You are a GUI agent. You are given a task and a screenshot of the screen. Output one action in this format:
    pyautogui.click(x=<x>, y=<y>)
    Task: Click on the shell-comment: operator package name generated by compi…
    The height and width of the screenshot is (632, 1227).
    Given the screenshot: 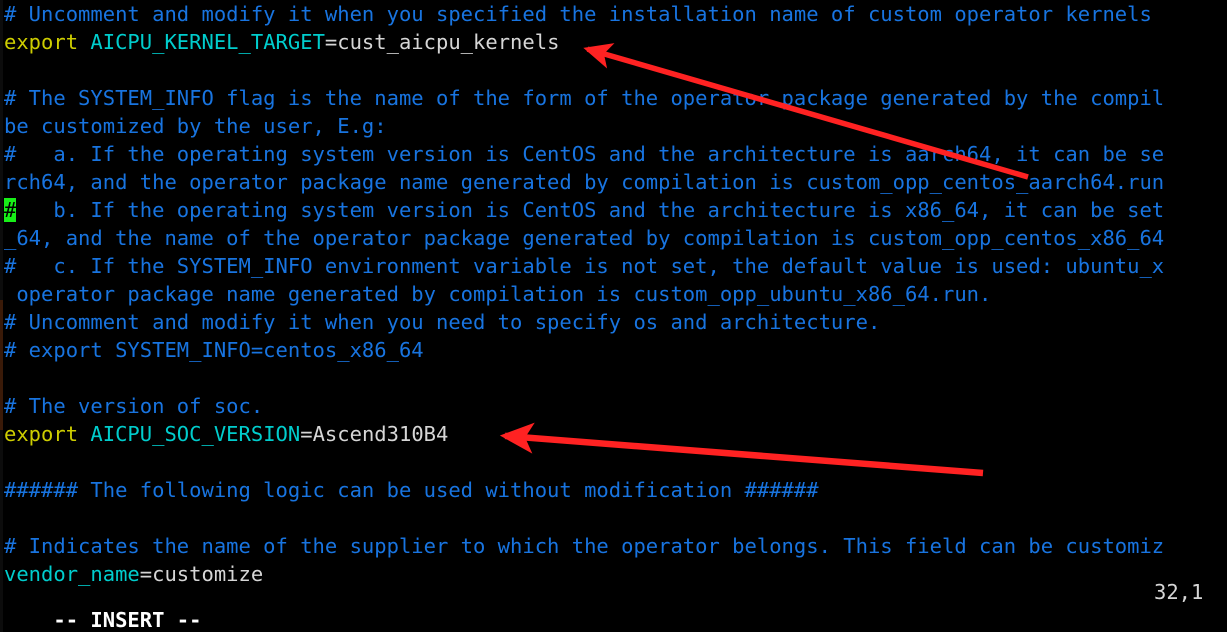 What is the action you would take?
    pyautogui.click(x=498, y=294)
    